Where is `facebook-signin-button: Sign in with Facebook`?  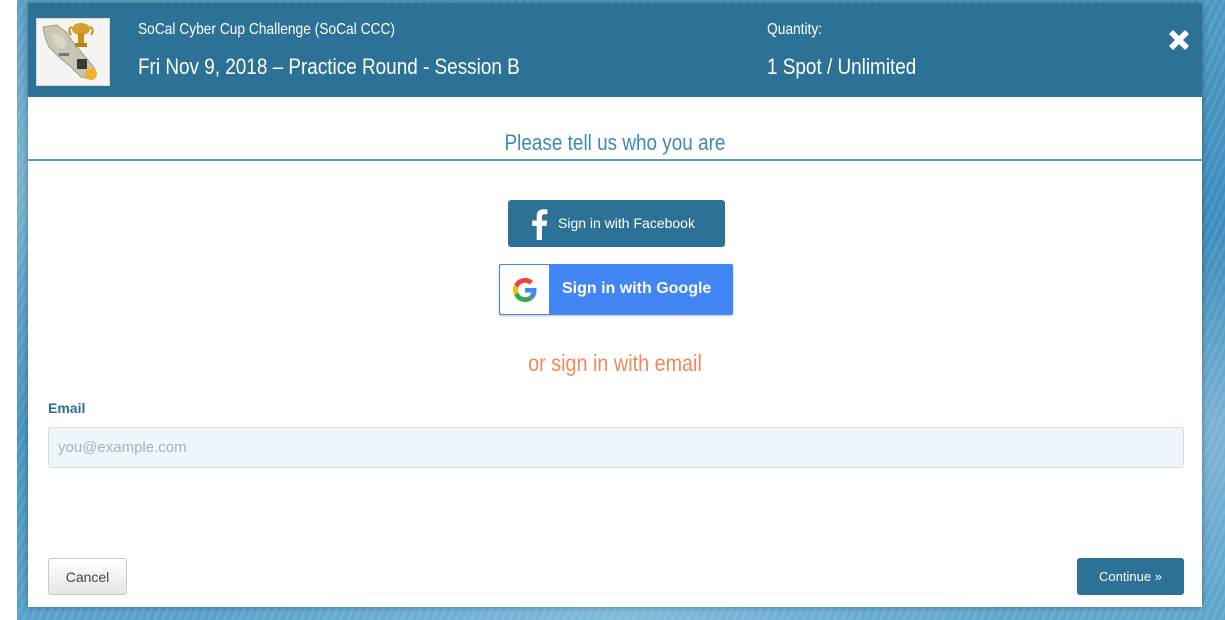 facebook-signin-button: Sign in with Facebook is located at coordinates (616, 223).